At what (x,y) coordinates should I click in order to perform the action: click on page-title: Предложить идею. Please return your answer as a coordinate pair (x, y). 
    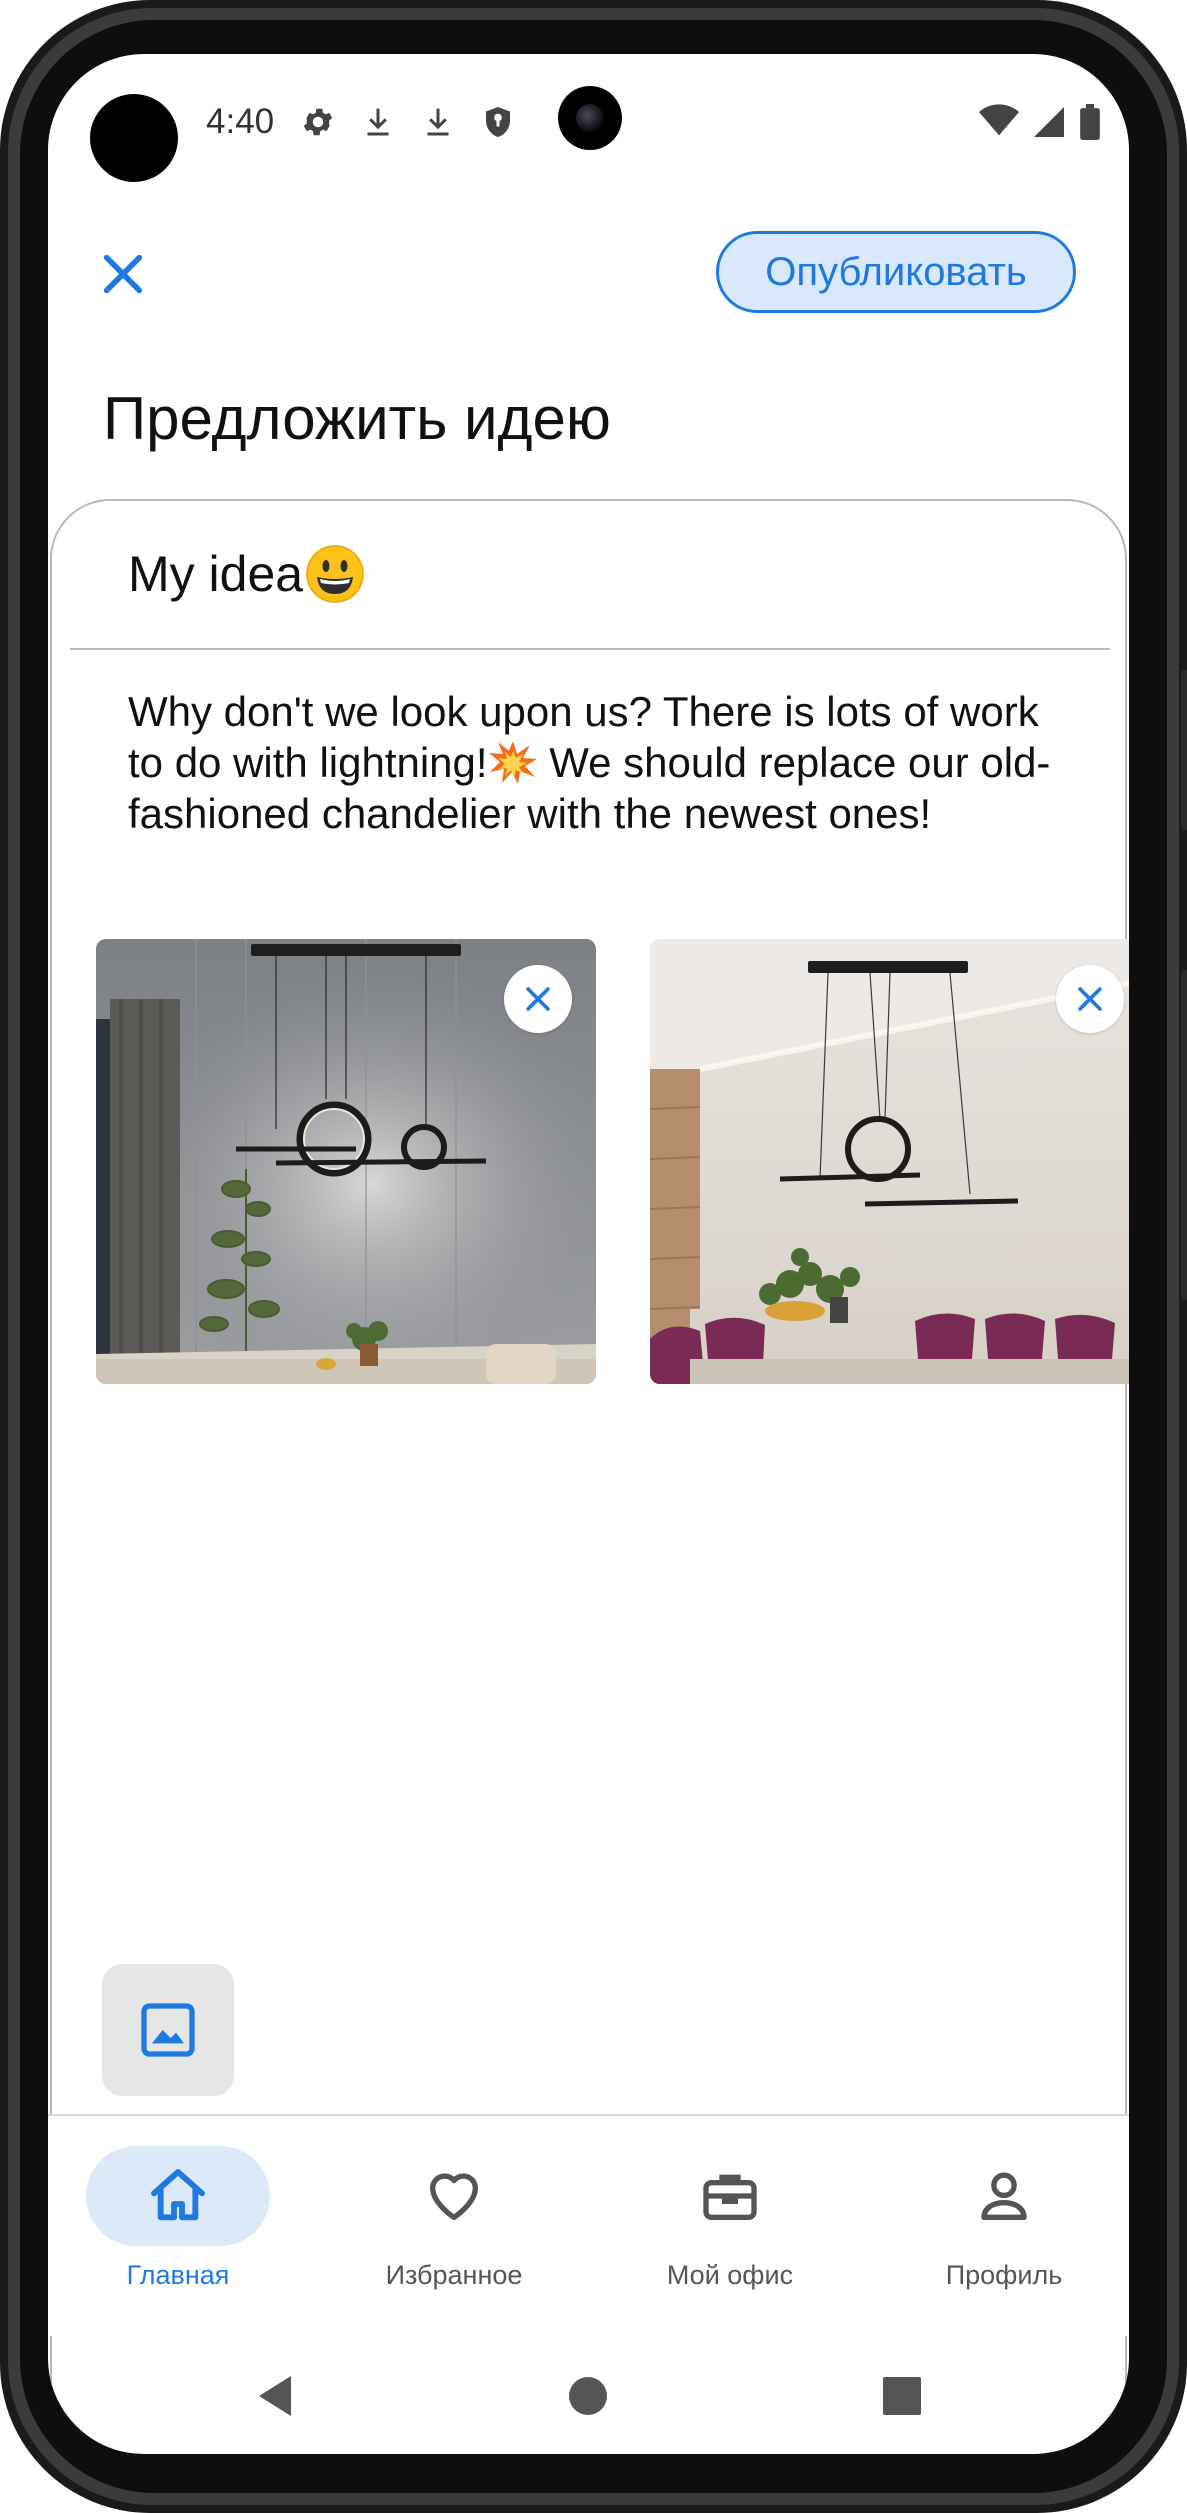
    Looking at the image, I should click on (357, 418).